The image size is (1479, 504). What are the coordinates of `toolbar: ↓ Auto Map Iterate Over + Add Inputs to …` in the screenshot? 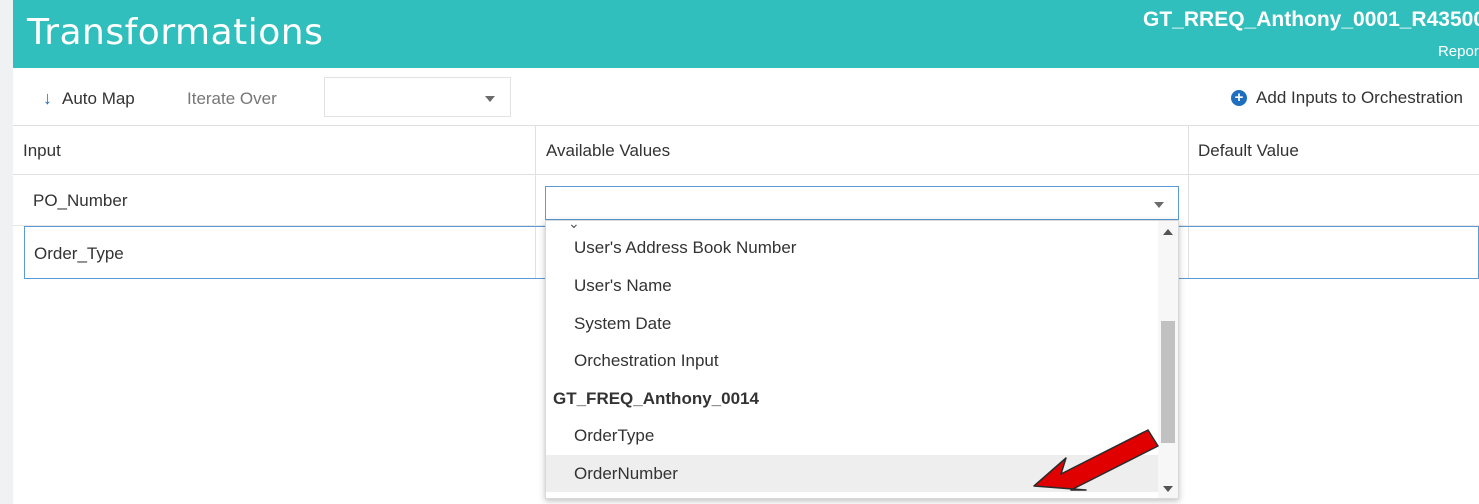 It's located at (746, 97).